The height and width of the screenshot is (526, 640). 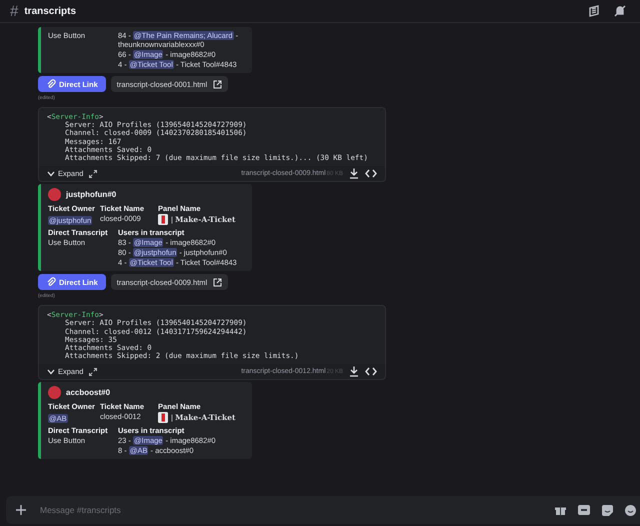 I want to click on gif-icon, so click(x=584, y=510).